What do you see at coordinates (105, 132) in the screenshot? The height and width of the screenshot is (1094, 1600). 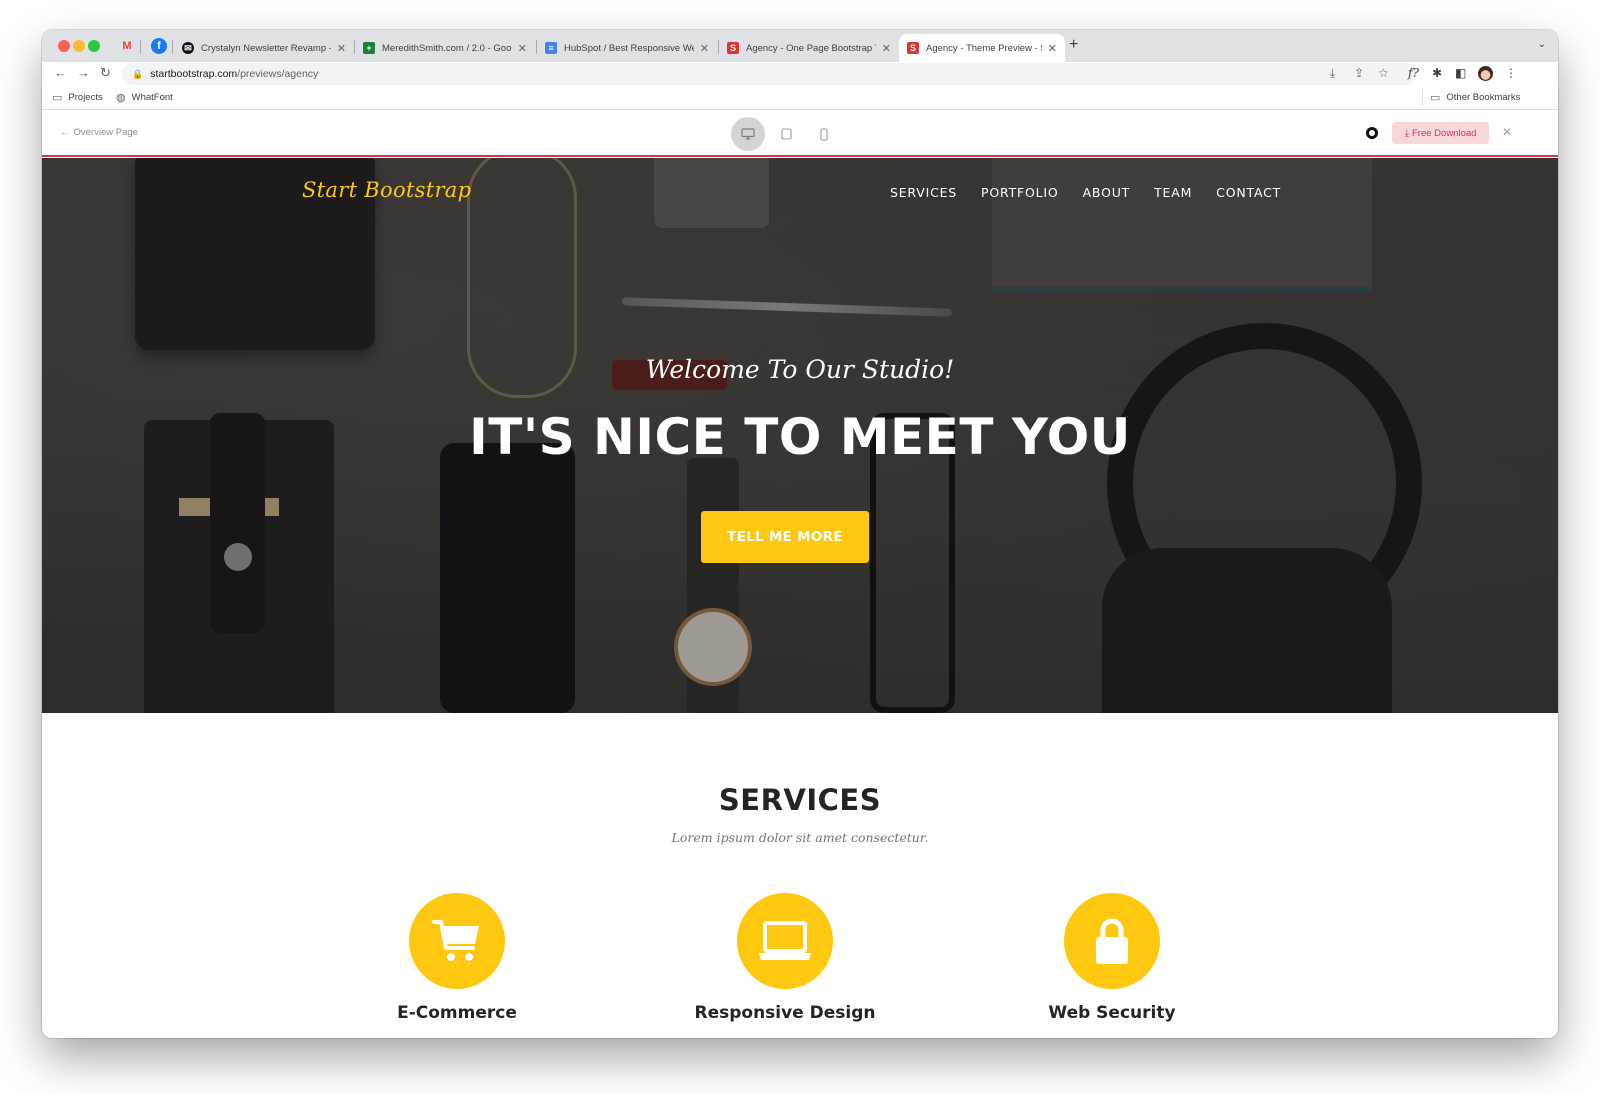 I see `overview-label: Overview Page` at bounding box center [105, 132].